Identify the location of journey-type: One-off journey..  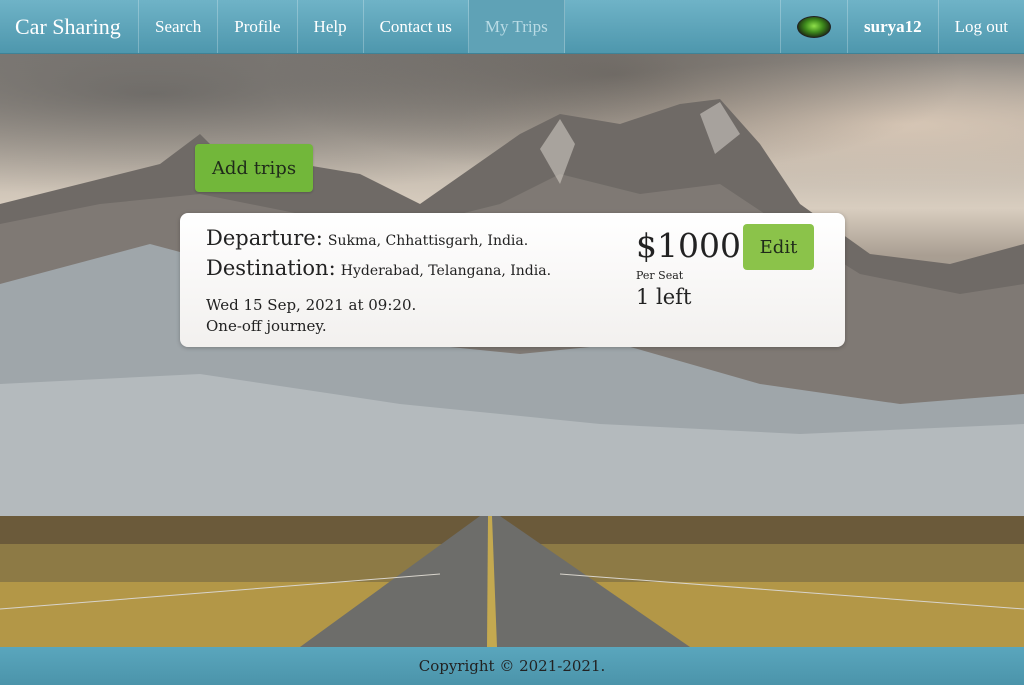
(266, 326).